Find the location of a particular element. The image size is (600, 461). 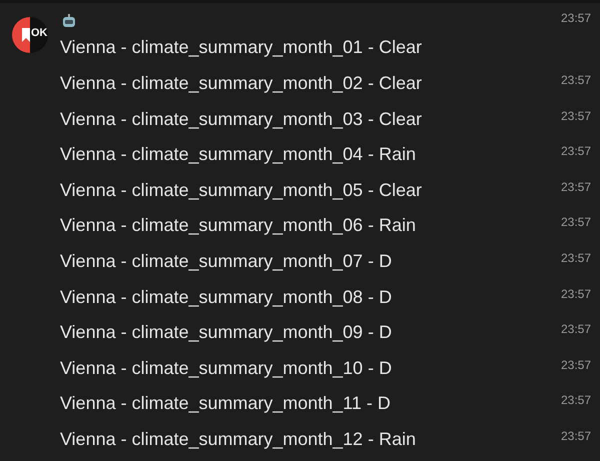

message-text: Vienna - climate_summary_month_11 - D is located at coordinates (225, 403).